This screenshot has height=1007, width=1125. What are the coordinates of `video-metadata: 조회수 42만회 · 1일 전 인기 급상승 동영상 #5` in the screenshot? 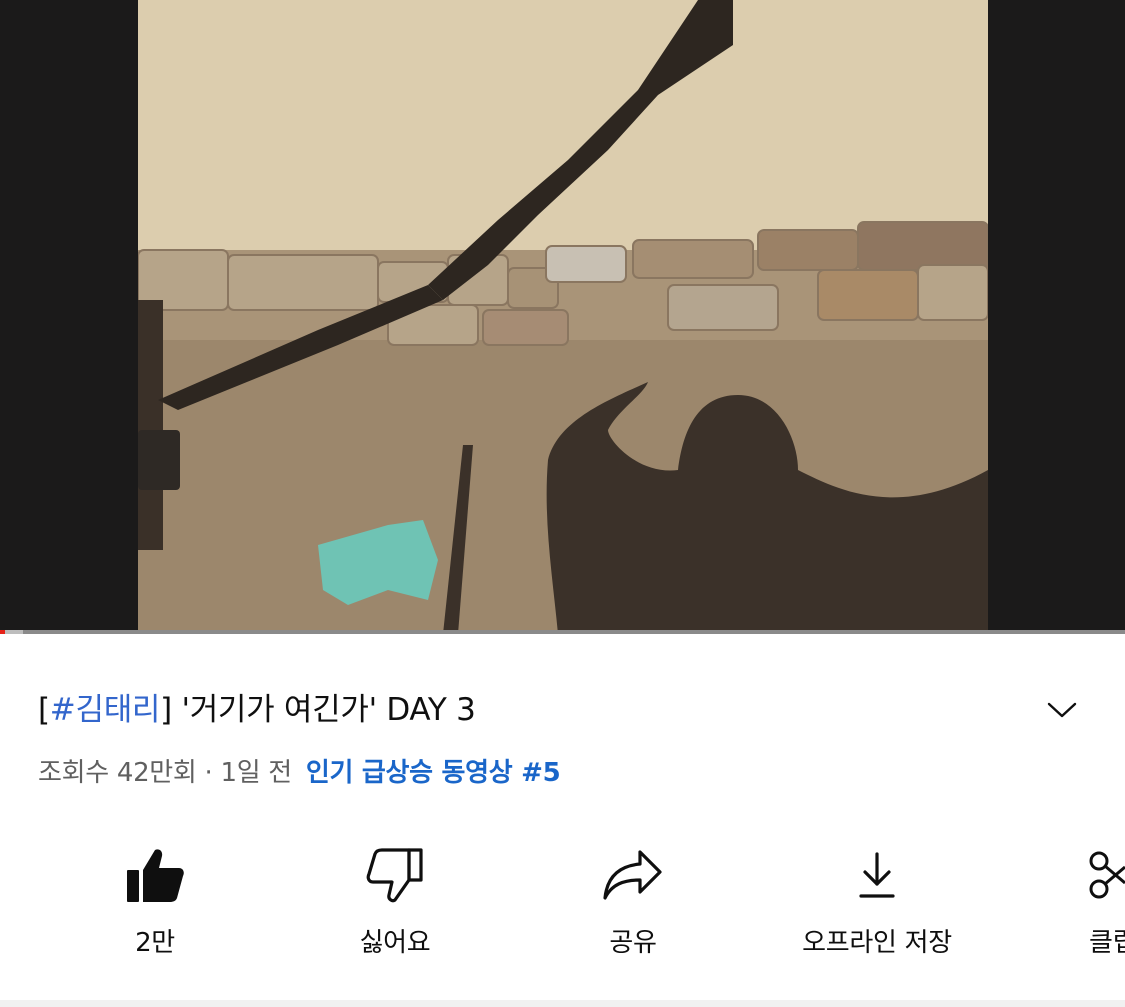 It's located at (299, 770).